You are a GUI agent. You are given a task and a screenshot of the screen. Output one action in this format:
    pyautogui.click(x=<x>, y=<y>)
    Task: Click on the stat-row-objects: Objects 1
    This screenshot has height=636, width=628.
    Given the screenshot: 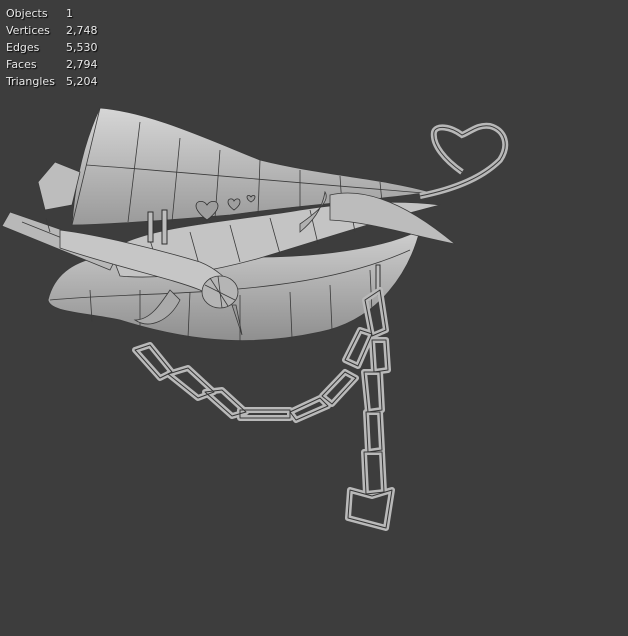 What is the action you would take?
    pyautogui.click(x=52, y=13)
    